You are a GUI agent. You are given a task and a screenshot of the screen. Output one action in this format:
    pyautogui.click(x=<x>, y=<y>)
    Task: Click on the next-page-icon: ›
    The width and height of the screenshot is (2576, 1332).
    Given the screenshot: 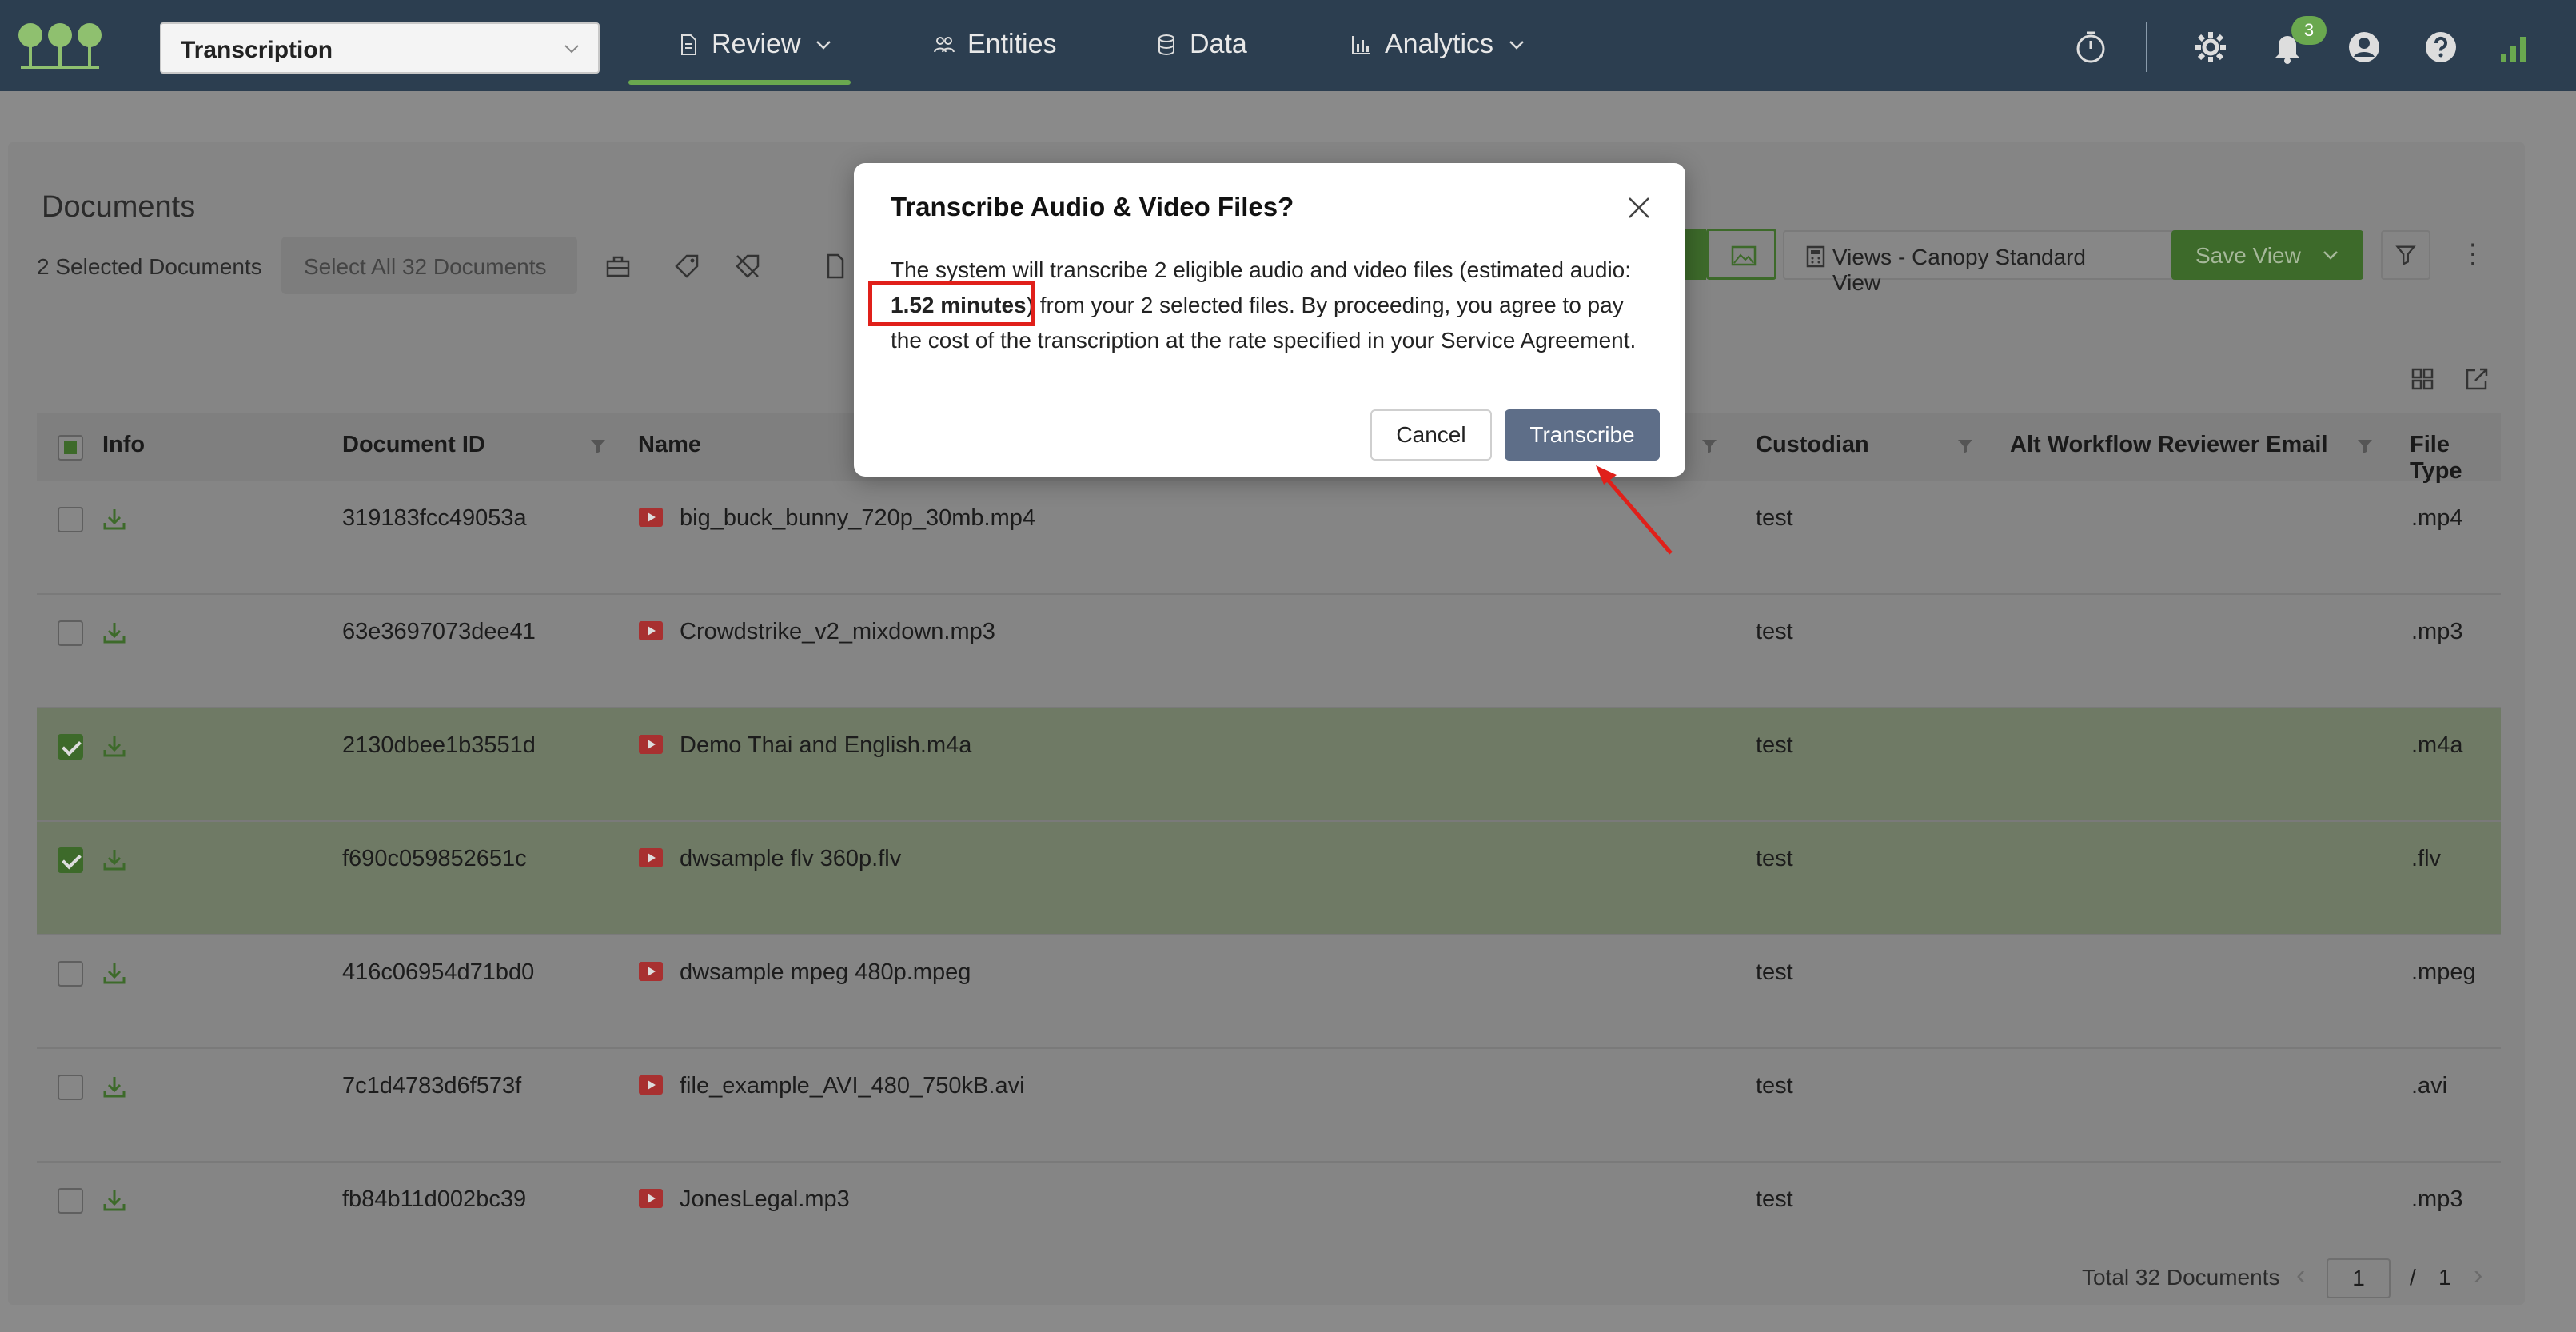 What is the action you would take?
    pyautogui.click(x=2486, y=1276)
    